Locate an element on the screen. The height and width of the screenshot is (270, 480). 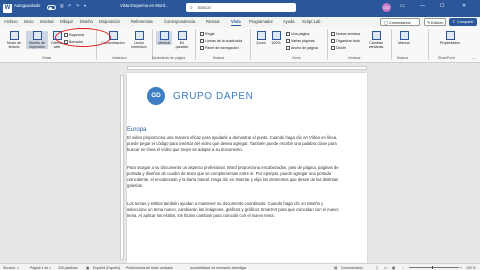
zoom-out-icon: − is located at coordinates (403, 268).